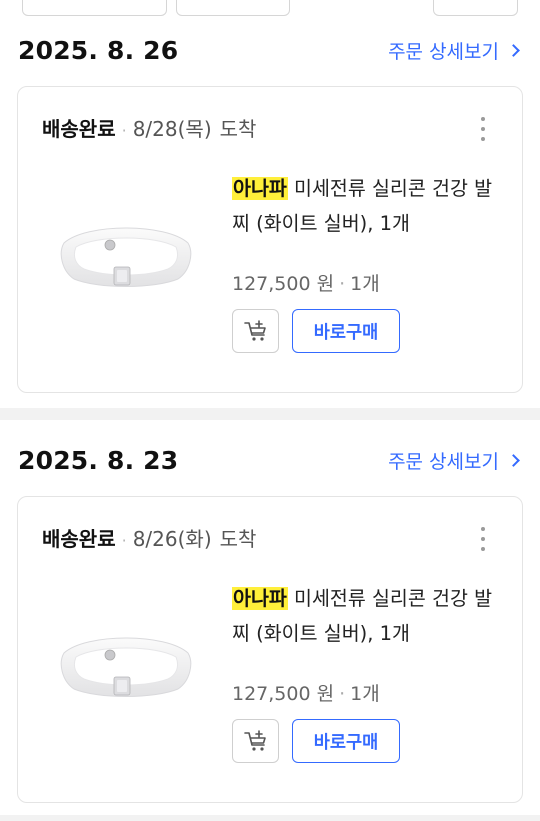  What do you see at coordinates (475, 8) in the screenshot?
I see `top-button-right` at bounding box center [475, 8].